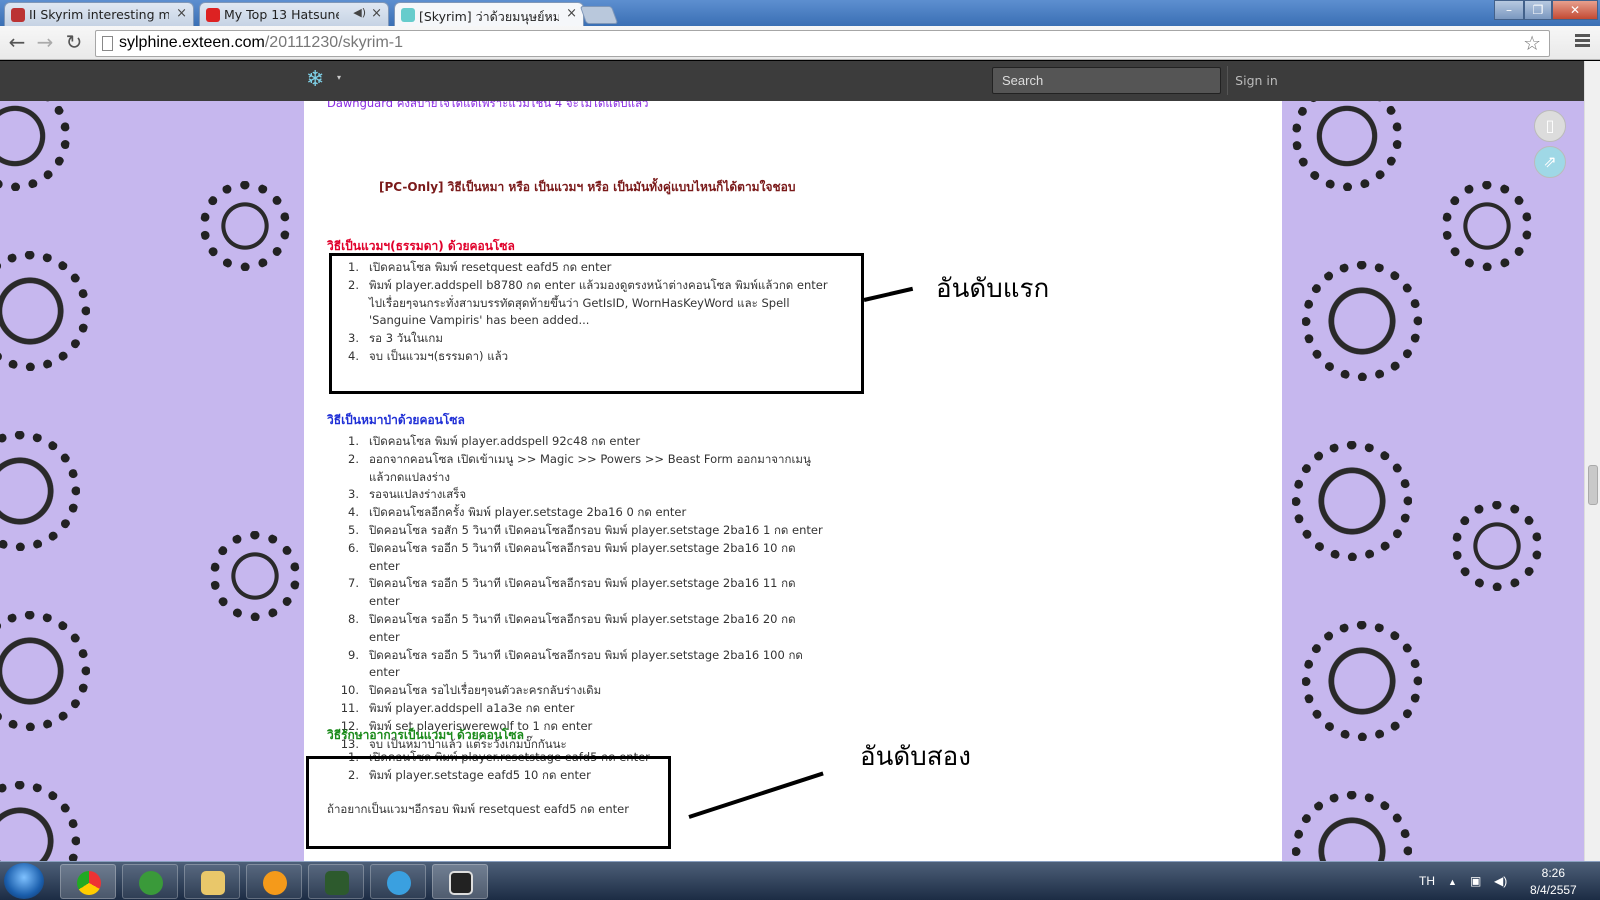  What do you see at coordinates (1575, 10) in the screenshot?
I see `close-window-button: ✕` at bounding box center [1575, 10].